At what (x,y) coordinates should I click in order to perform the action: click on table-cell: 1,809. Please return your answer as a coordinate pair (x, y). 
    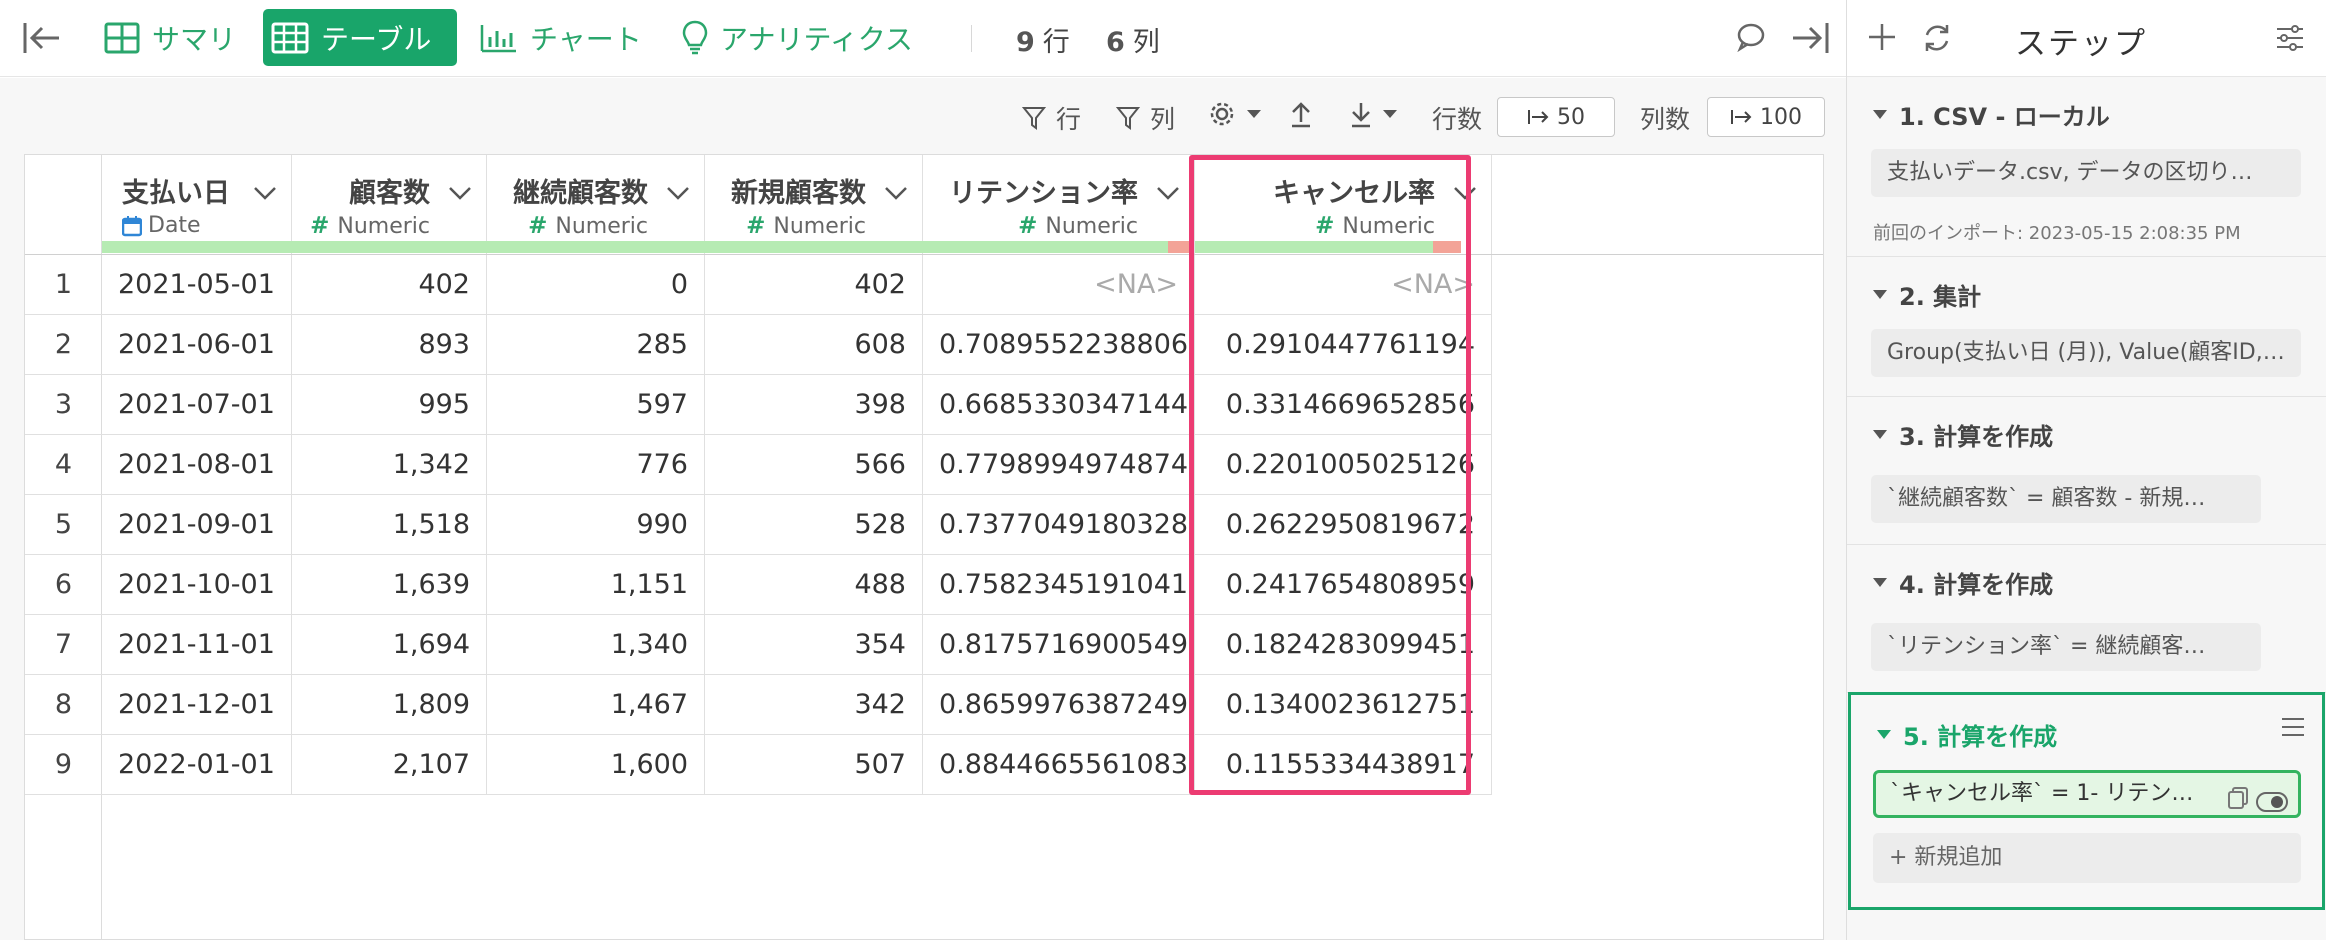
    Looking at the image, I should click on (389, 705).